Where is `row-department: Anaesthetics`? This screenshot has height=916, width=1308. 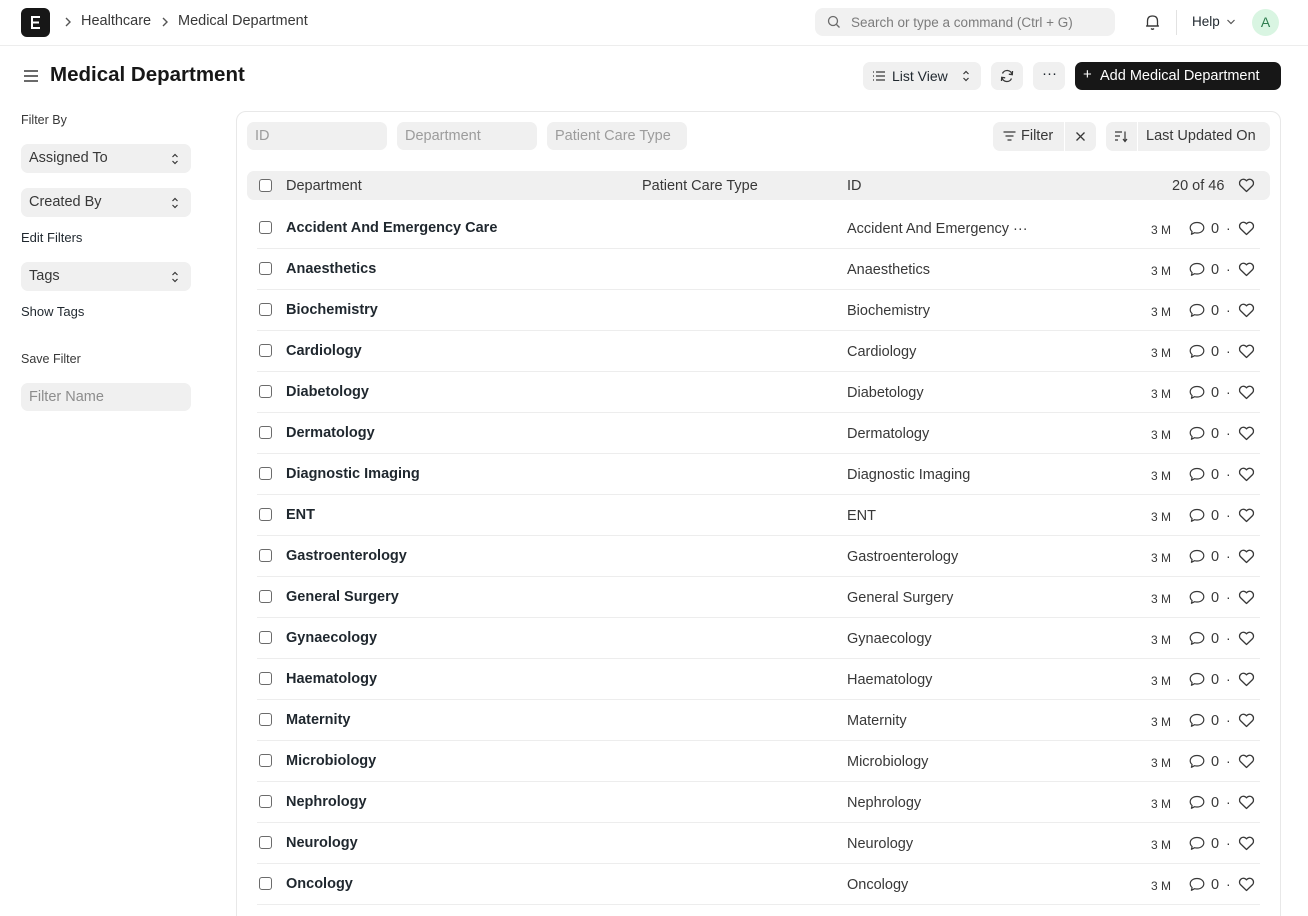 row-department: Anaesthetics is located at coordinates (331, 269).